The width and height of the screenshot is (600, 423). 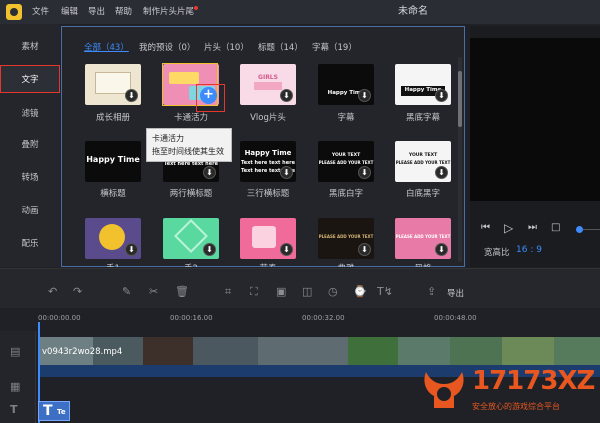 I want to click on aspect-ratio-label: 宽高比, so click(x=497, y=253).